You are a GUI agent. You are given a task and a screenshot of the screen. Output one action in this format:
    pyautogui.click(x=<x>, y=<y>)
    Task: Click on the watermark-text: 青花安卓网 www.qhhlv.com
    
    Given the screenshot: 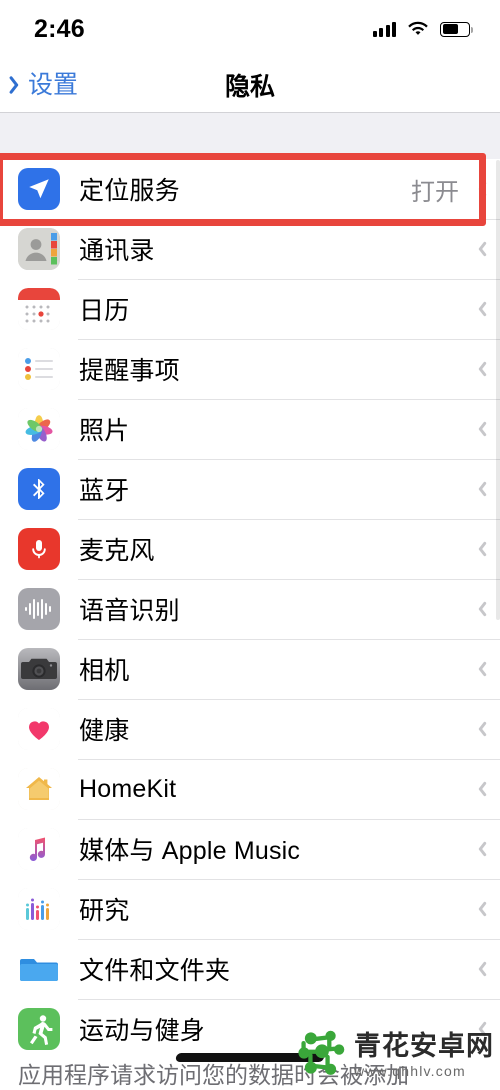 What is the action you would take?
    pyautogui.click(x=424, y=1055)
    